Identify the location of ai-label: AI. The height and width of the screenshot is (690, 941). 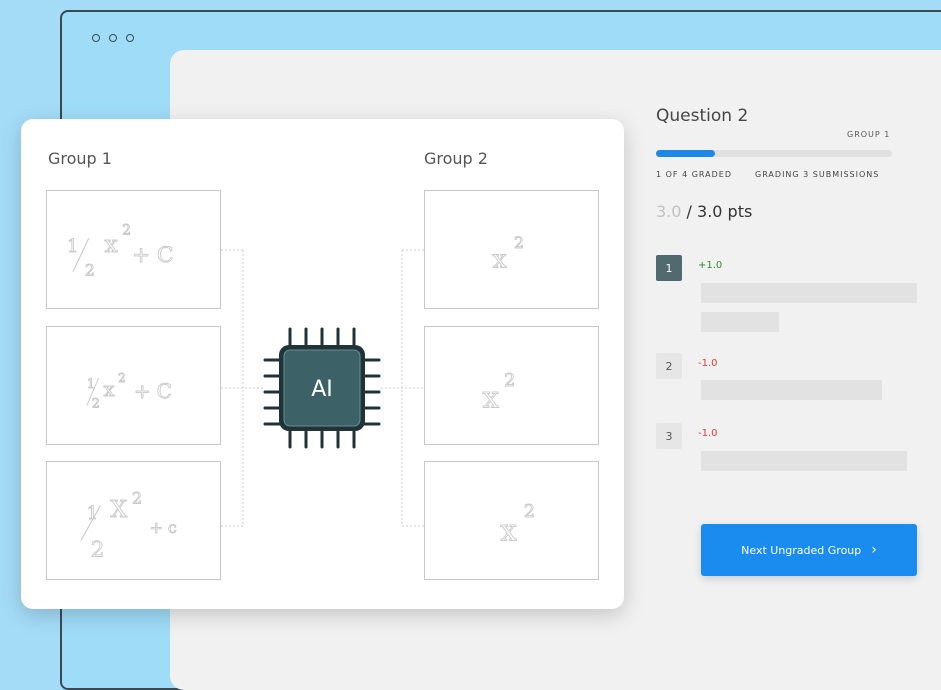
(322, 389).